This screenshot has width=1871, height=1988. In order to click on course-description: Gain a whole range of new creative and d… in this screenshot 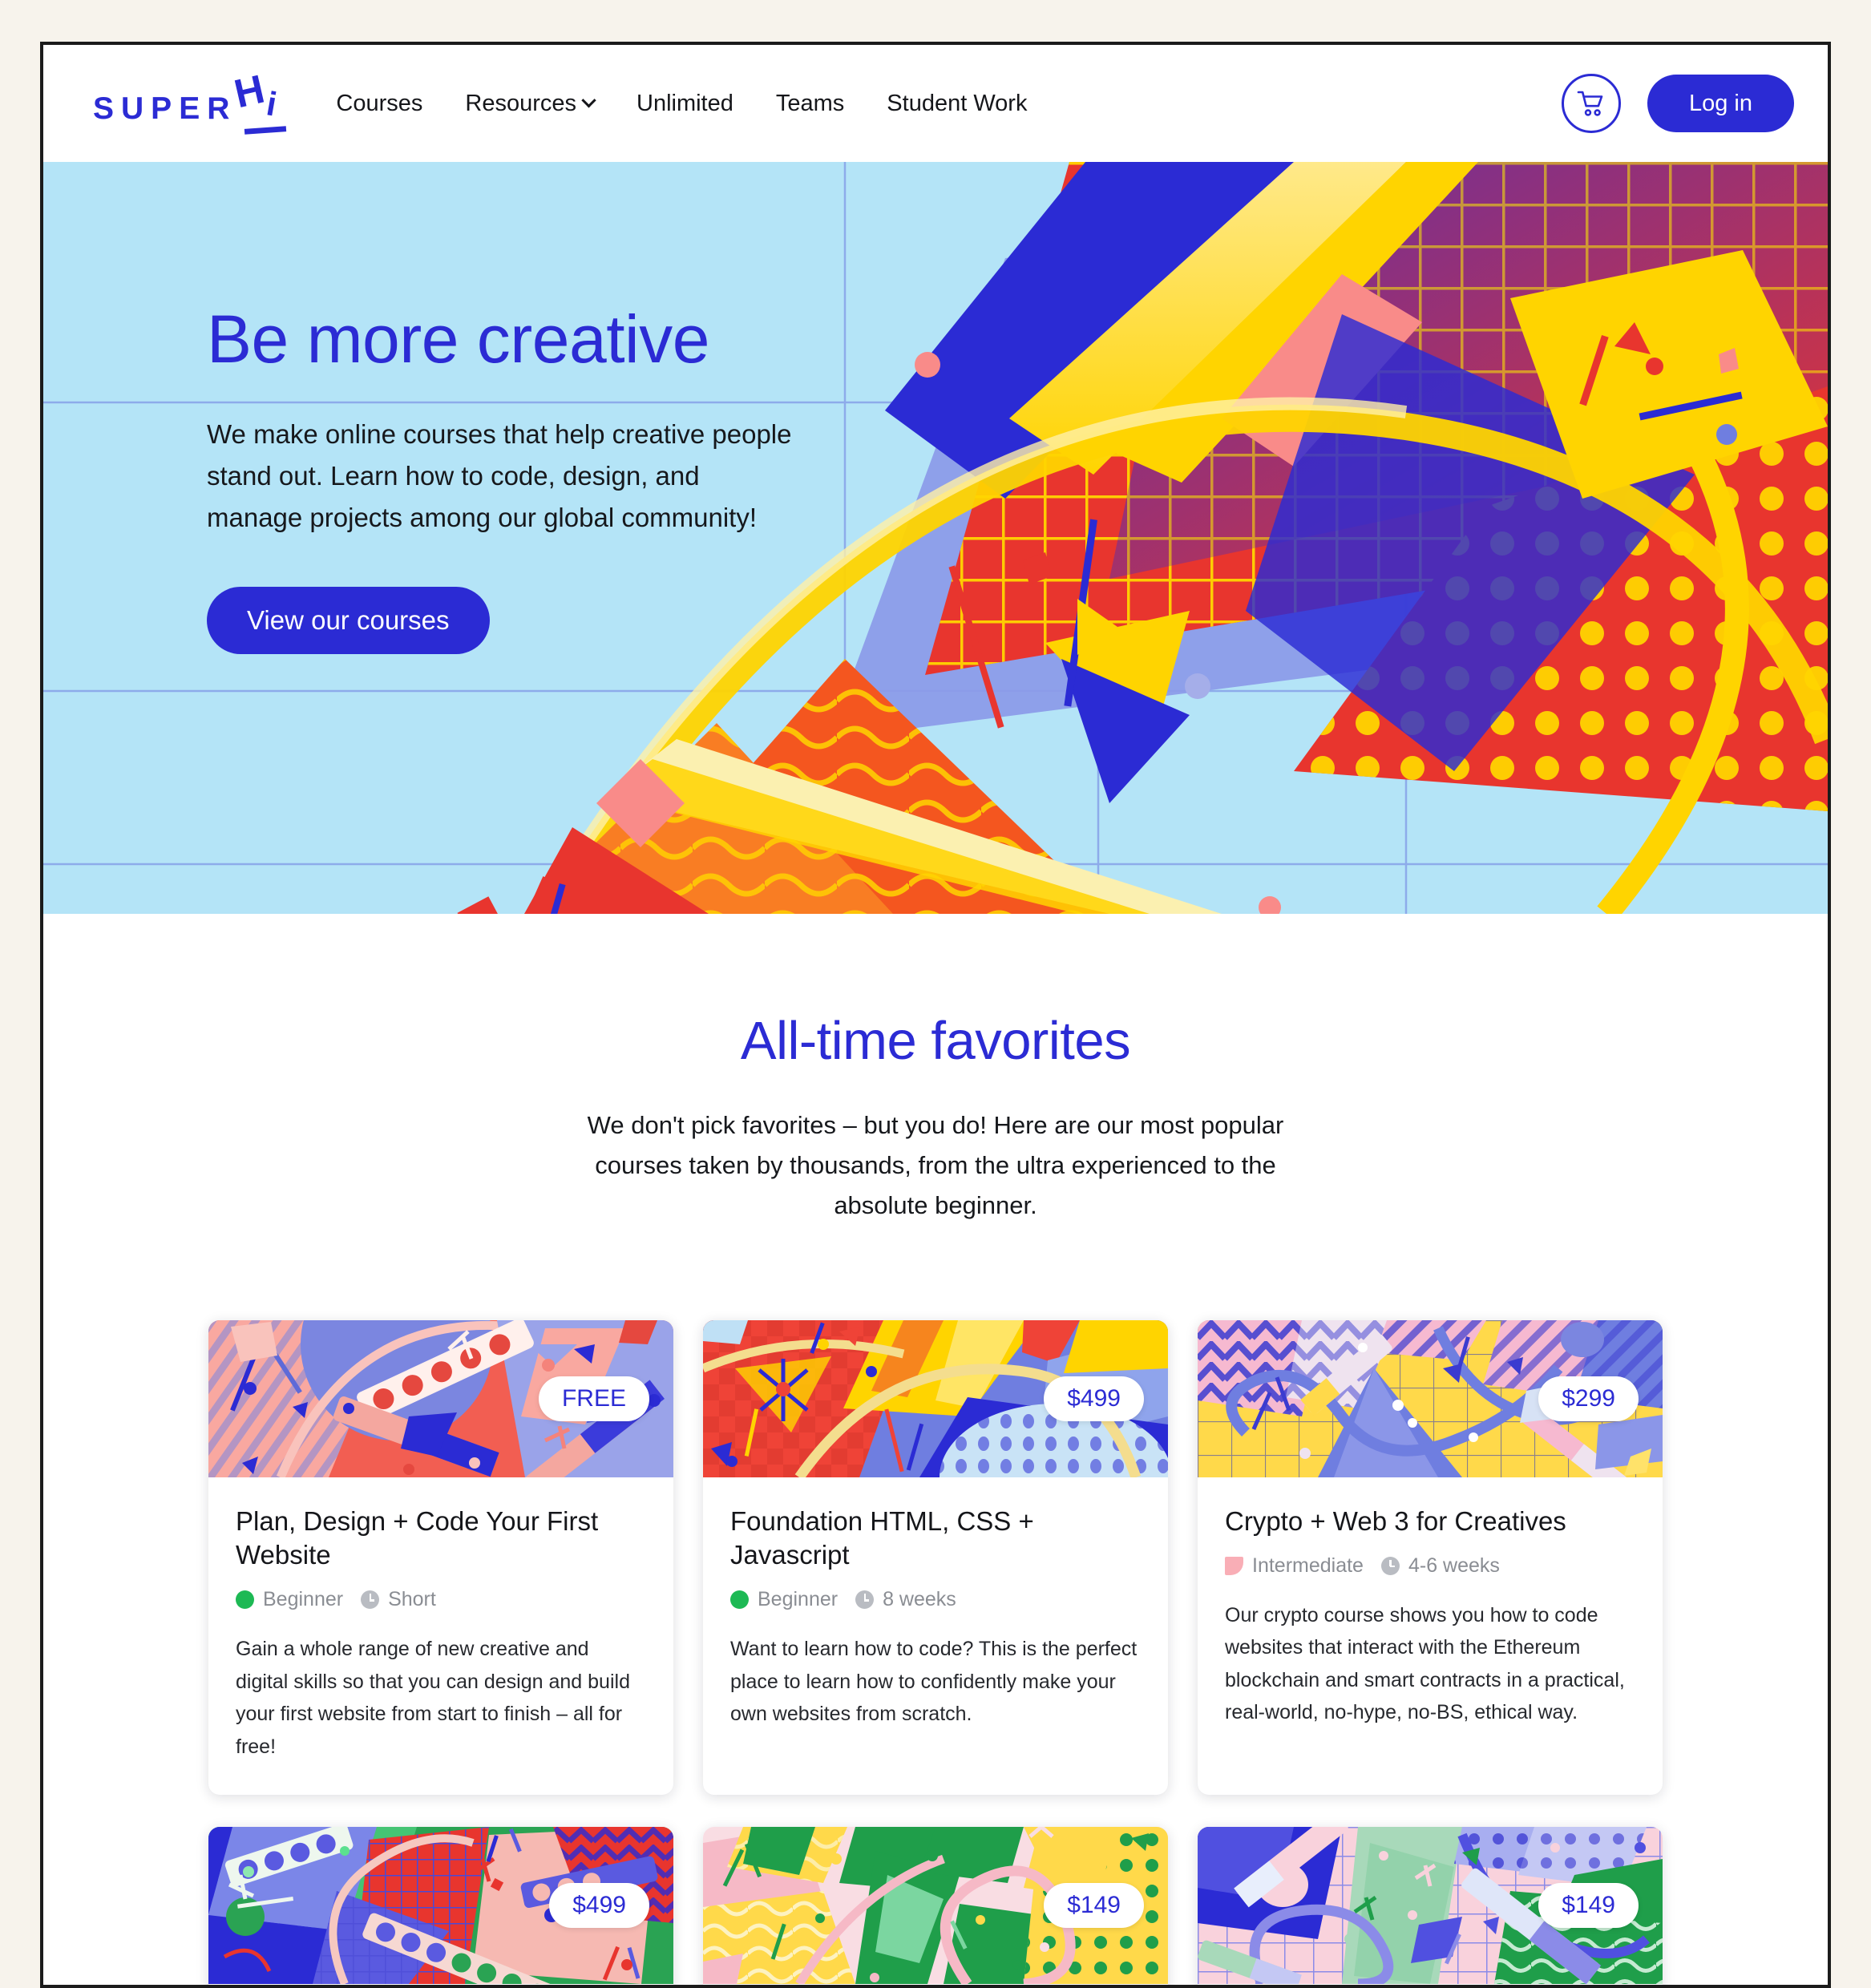, I will do `click(433, 1698)`.